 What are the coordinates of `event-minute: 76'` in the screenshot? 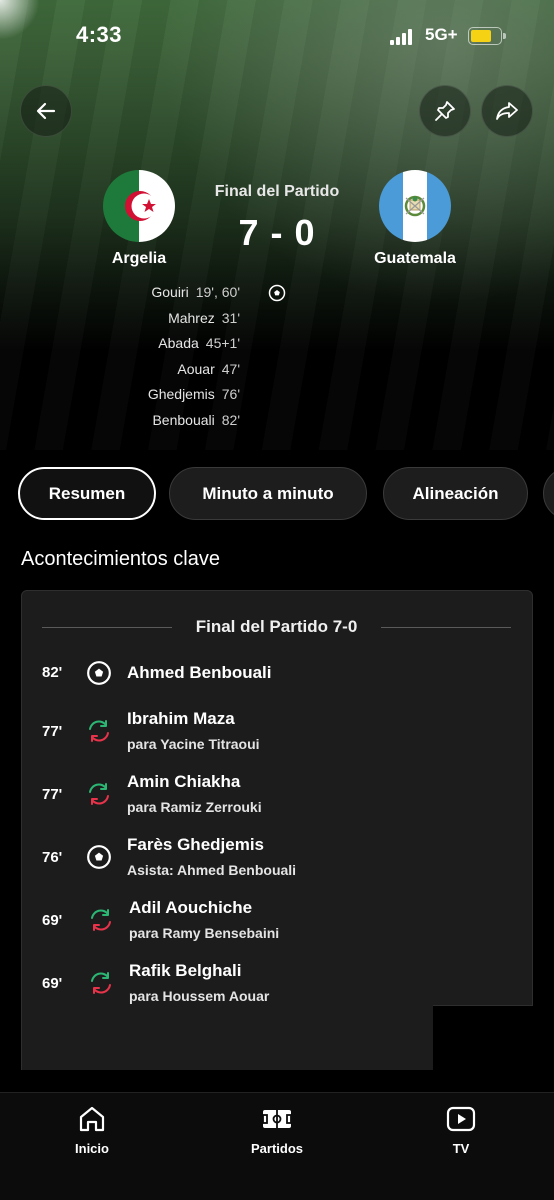 It's located at (52, 857).